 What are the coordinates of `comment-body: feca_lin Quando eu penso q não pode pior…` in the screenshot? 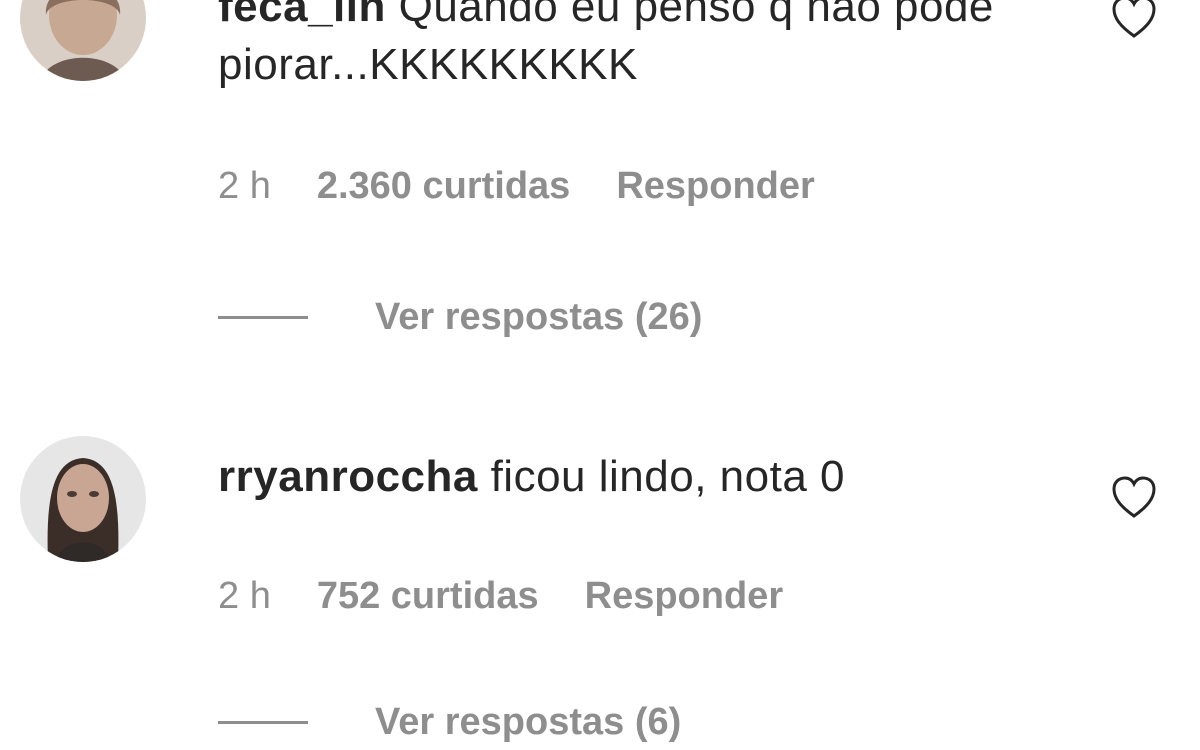 It's located at (648, 47).